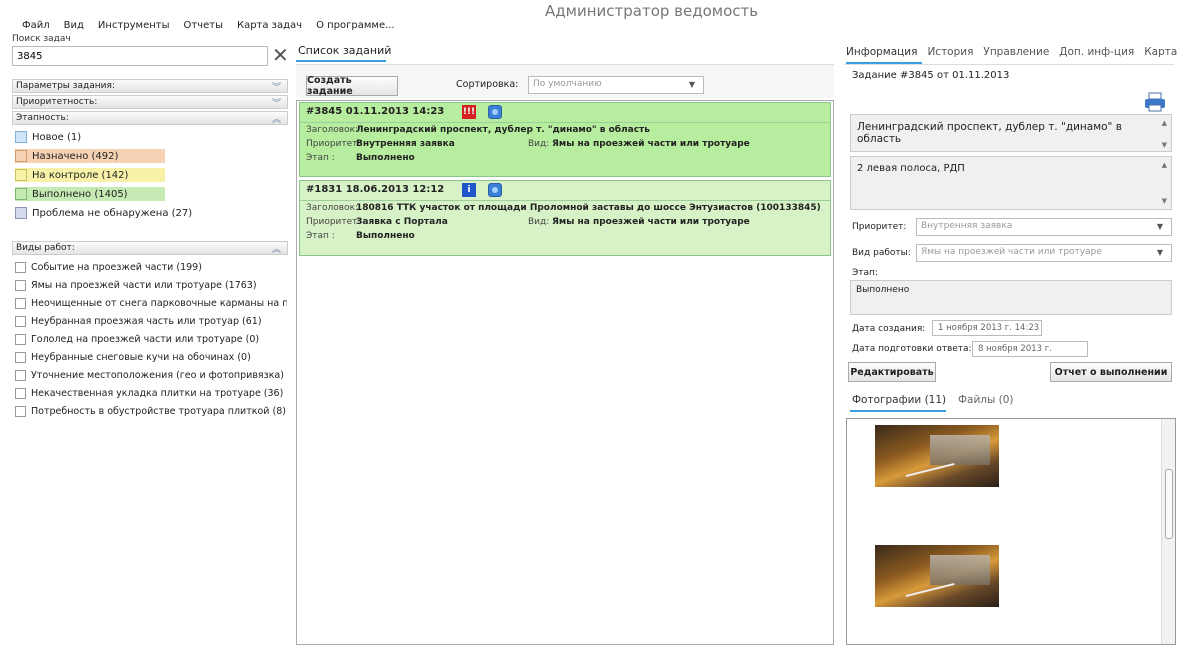 The height and width of the screenshot is (645, 1181). I want to click on work-type-label: Вид работы:, so click(881, 253).